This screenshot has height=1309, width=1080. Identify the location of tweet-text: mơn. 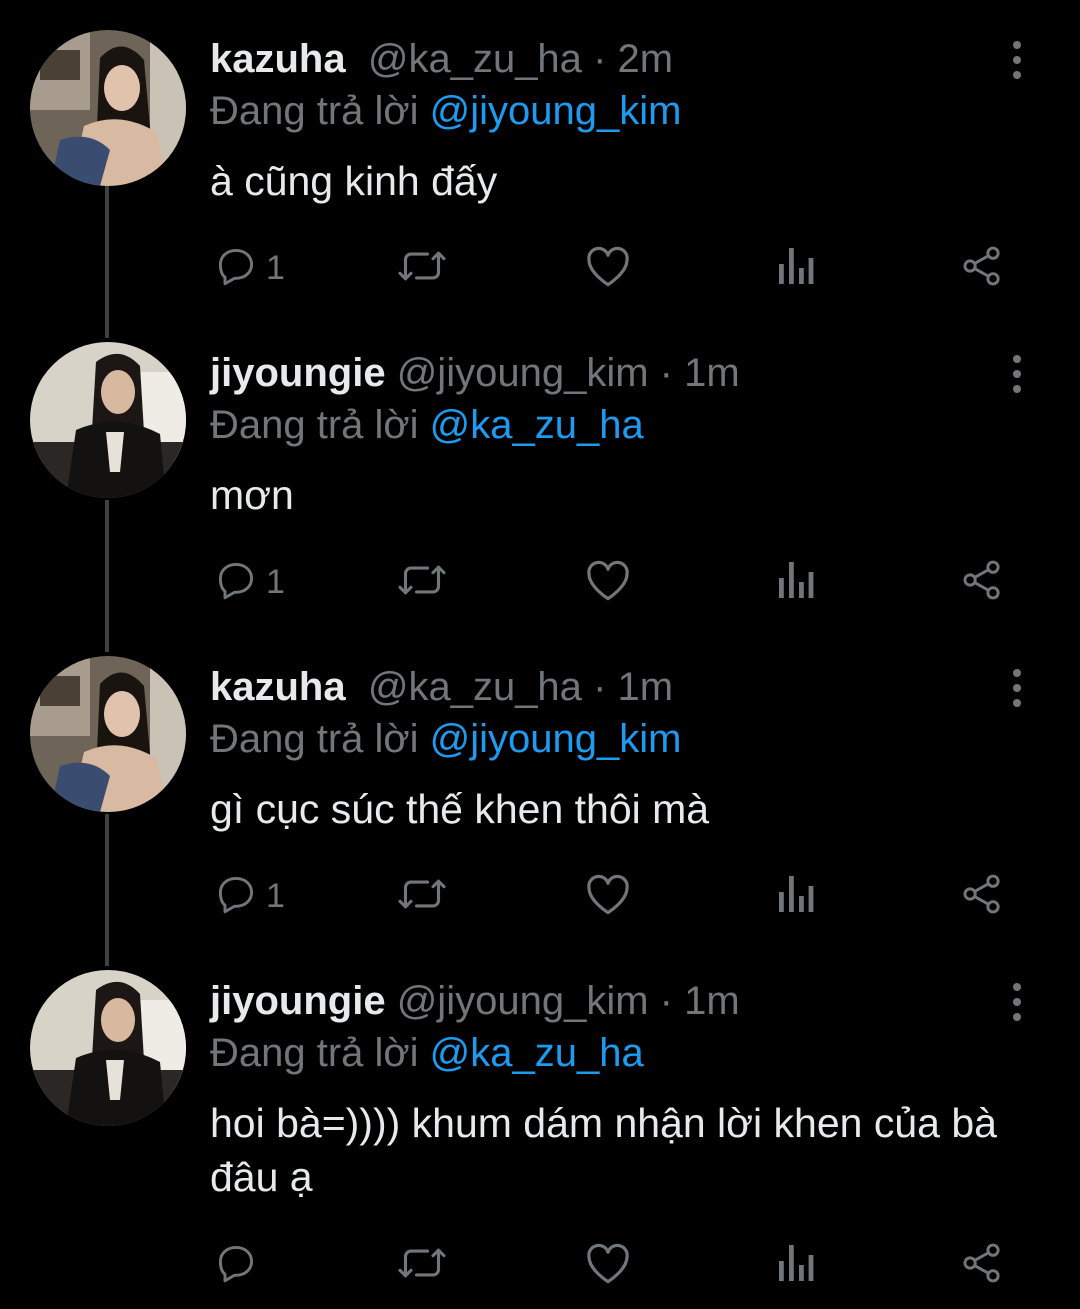
(252, 495).